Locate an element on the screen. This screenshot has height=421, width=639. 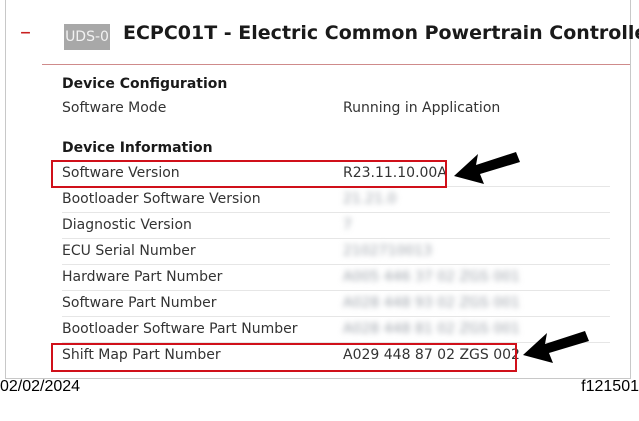
info-row-software-mode: Software Mode Running in Application is located at coordinates (336, 109).